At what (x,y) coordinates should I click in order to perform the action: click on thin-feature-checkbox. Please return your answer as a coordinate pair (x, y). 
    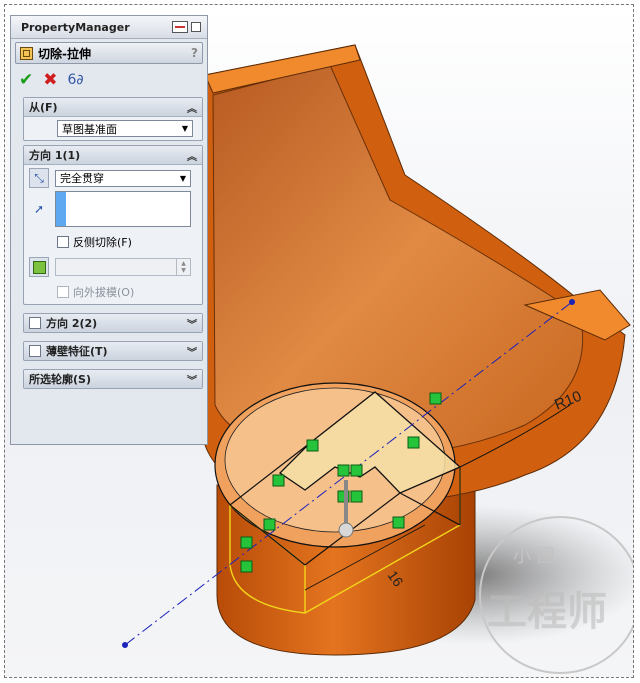
    Looking at the image, I should click on (35, 351).